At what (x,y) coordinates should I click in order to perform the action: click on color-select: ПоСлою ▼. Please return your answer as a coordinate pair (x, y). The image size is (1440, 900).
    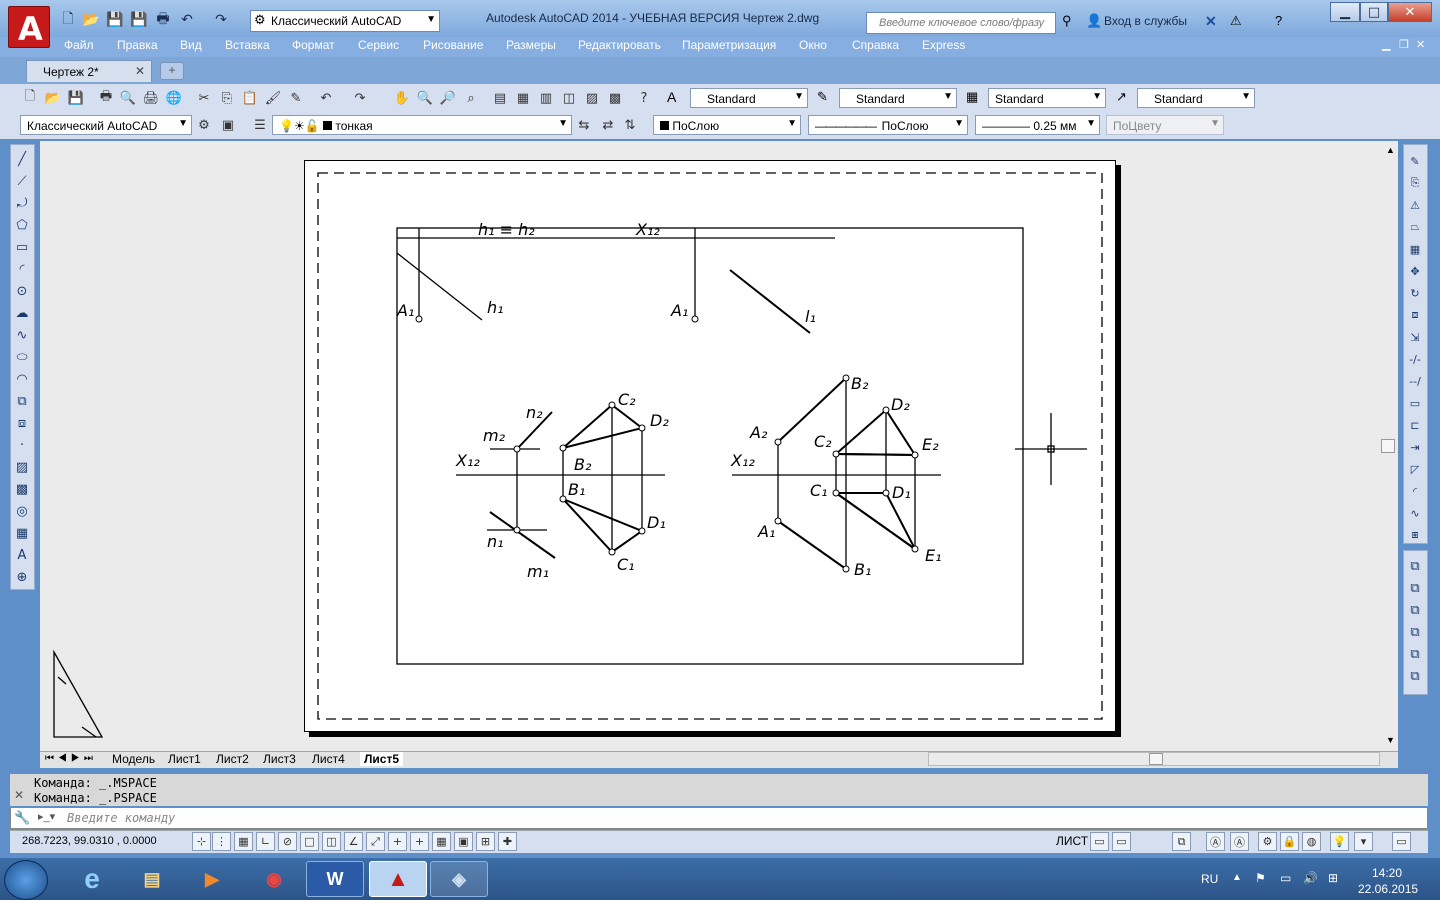
    Looking at the image, I should click on (727, 125).